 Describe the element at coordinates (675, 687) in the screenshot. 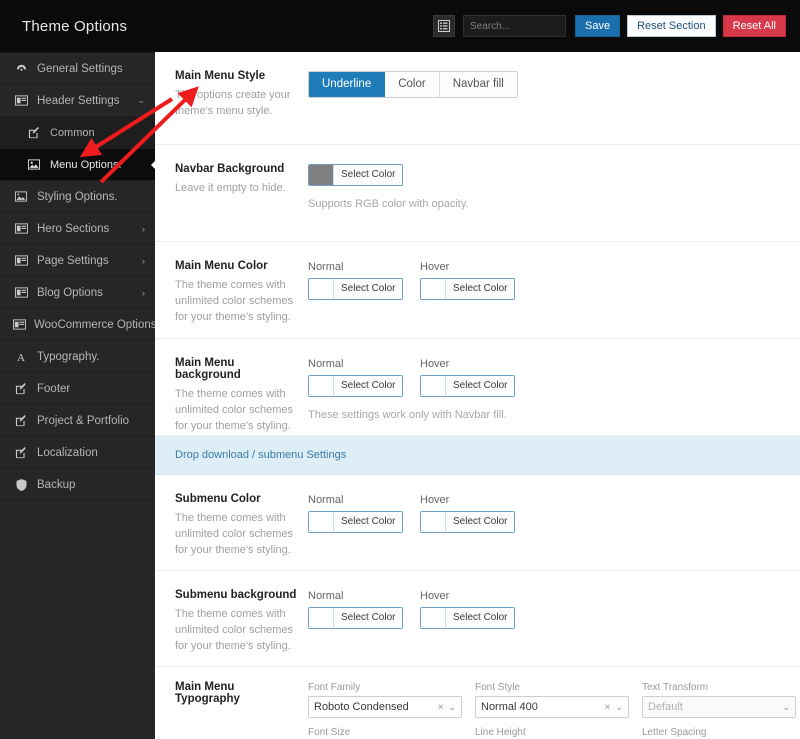

I see `text-transform-label: Text Transform` at that location.